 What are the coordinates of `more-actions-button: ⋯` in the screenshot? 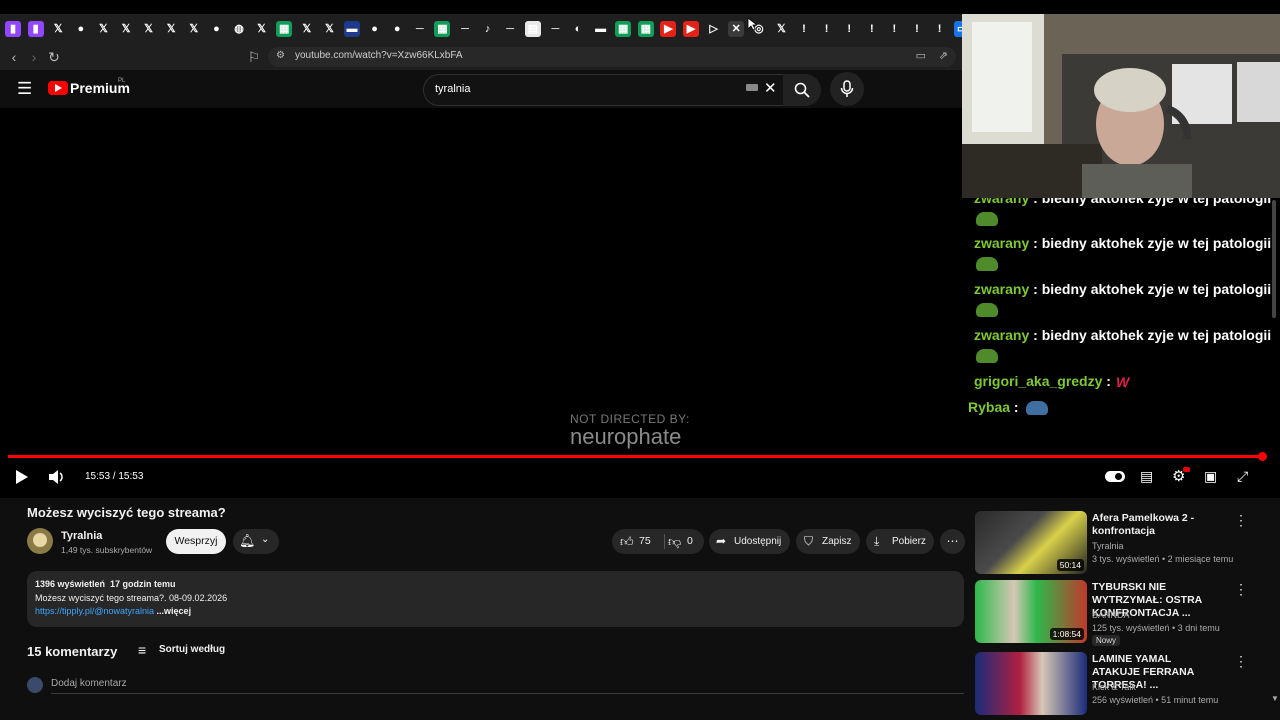 It's located at (952, 541).